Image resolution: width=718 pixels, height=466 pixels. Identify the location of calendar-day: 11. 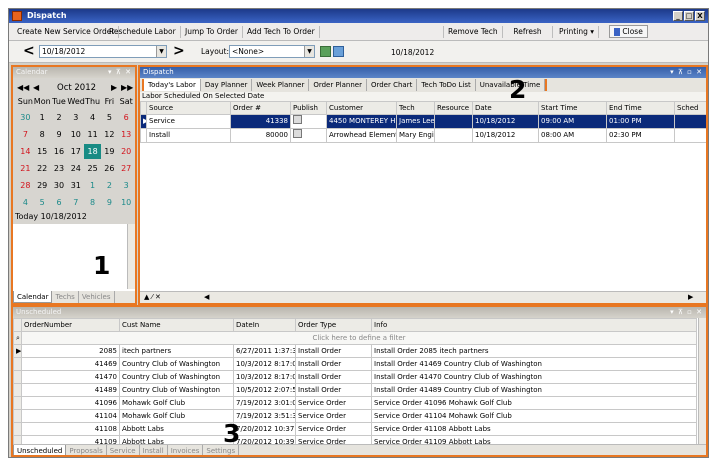
(92, 134).